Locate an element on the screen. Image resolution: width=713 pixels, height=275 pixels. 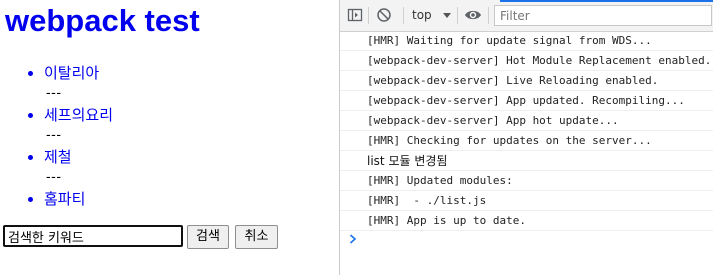
search-button: 검색 is located at coordinates (208, 237).